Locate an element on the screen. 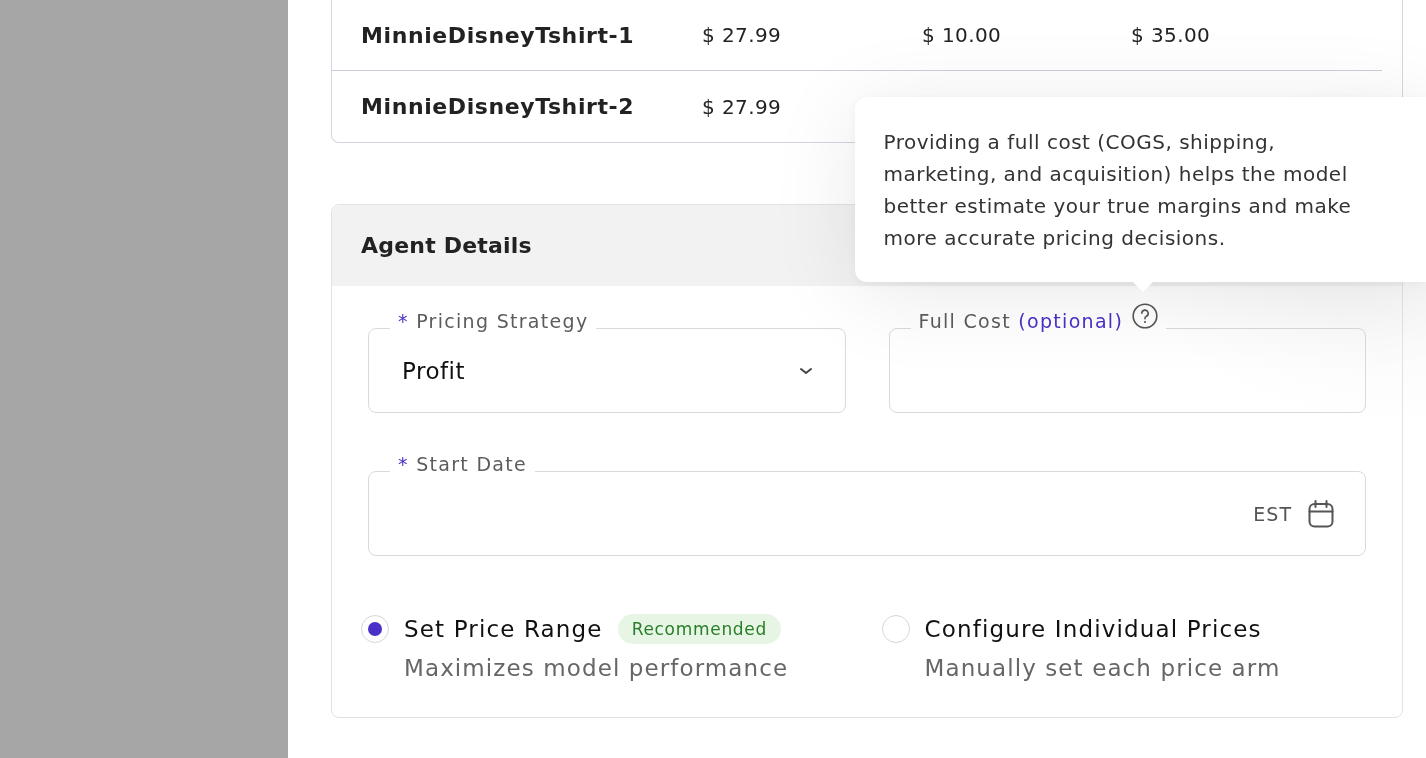  product-name: MinnieDisneyTshirt-2 is located at coordinates (498, 106).